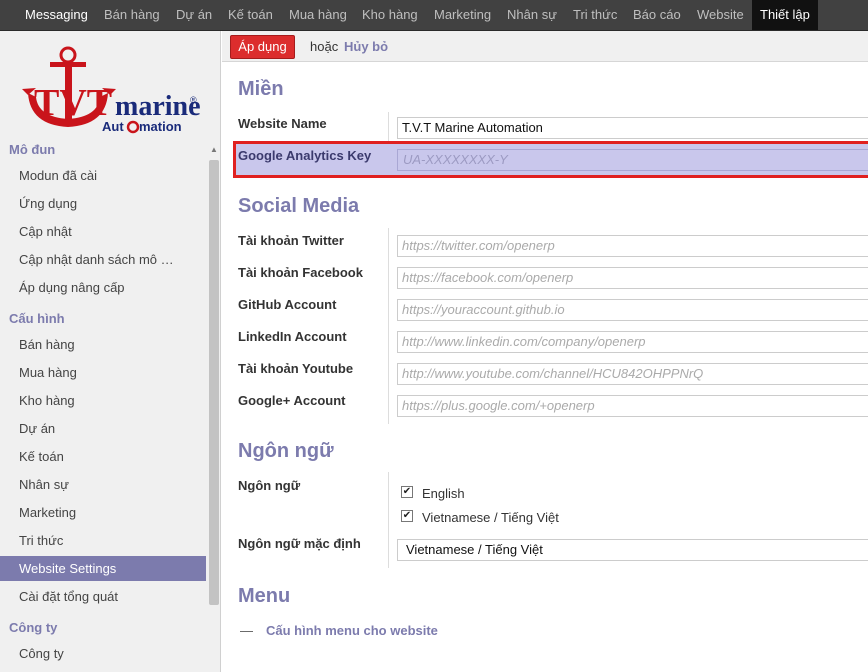  Describe the element at coordinates (720, 15) in the screenshot. I see `nav-website: Website` at that location.